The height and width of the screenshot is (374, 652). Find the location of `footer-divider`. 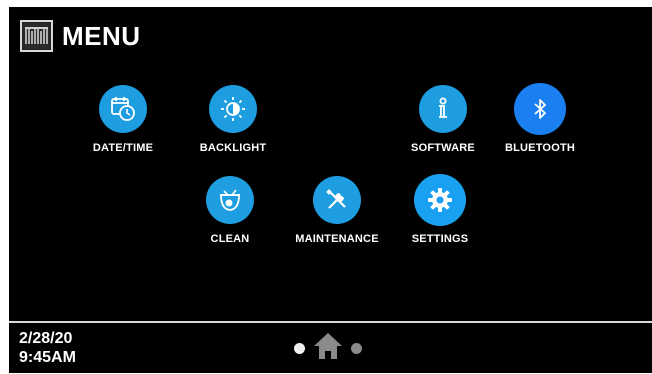

footer-divider is located at coordinates (330, 322).